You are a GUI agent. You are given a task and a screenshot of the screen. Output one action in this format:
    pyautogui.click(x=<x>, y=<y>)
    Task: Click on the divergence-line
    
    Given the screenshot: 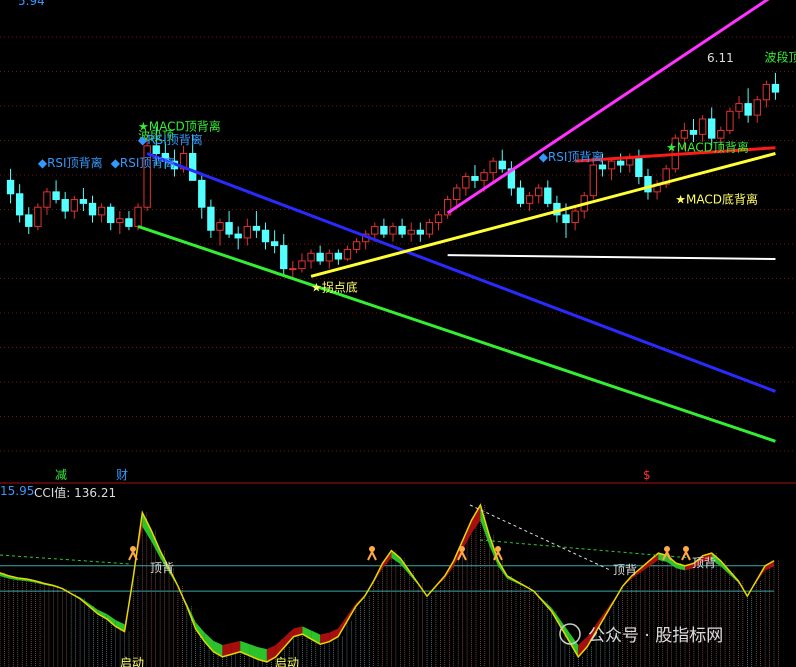 What is the action you would take?
    pyautogui.click(x=540, y=537)
    